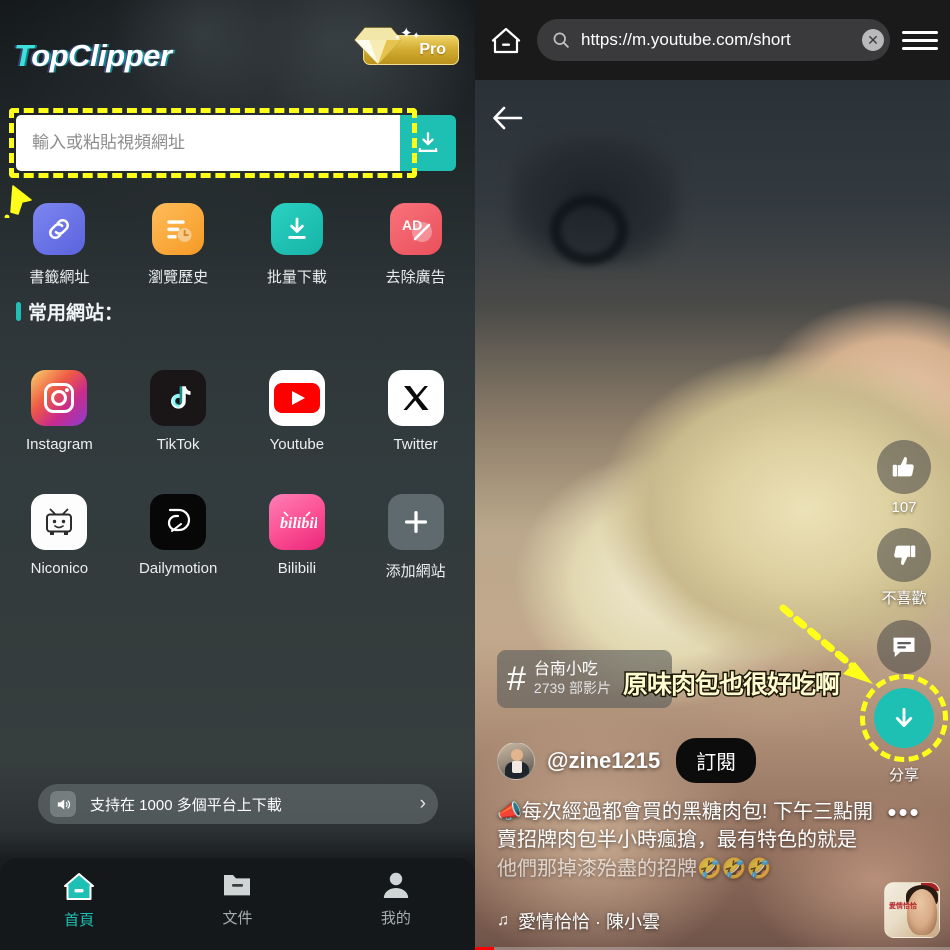  Describe the element at coordinates (603, 761) in the screenshot. I see `channel-handle: @zine1215` at that location.